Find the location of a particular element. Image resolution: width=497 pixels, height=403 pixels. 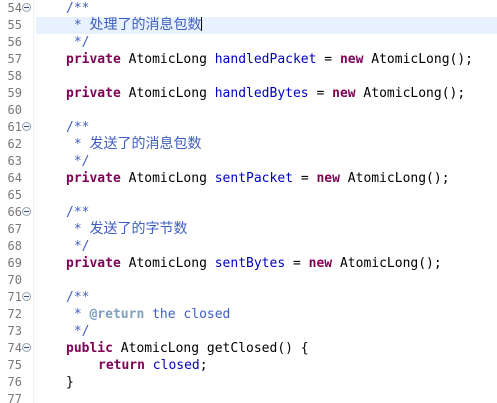

code-line: 60 is located at coordinates (248, 110).